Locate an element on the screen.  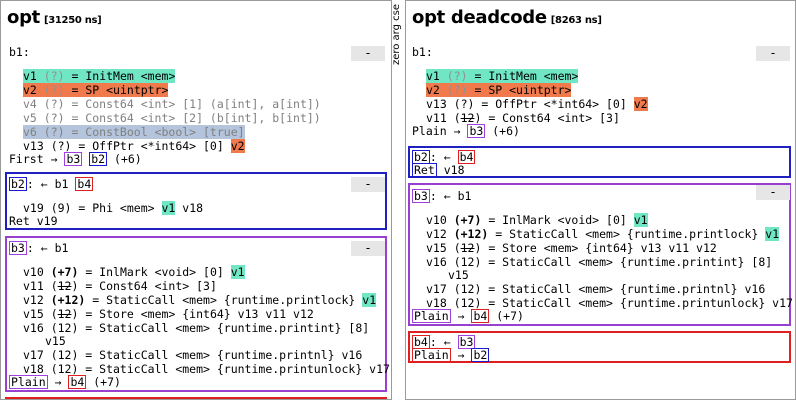
block-header-b2: b2: ← b1 b4 is located at coordinates (51, 184).